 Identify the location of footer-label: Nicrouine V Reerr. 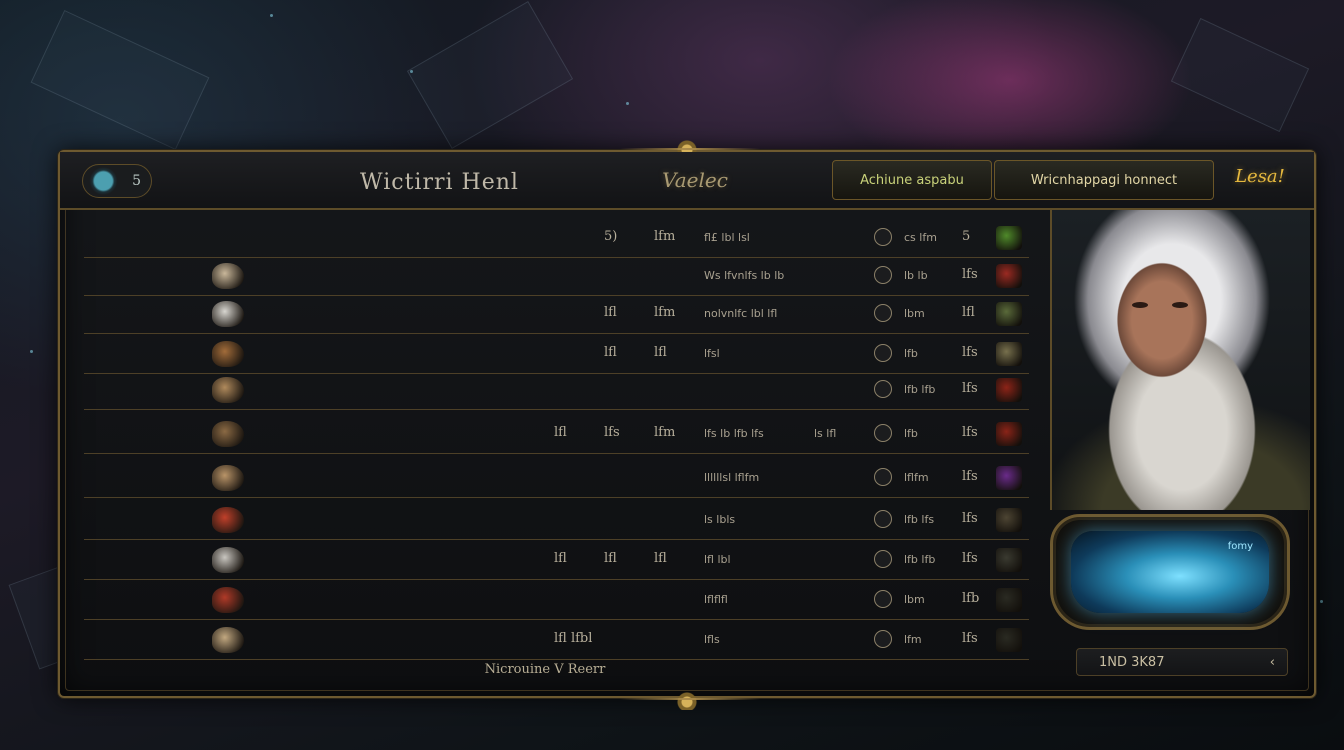
(545, 669).